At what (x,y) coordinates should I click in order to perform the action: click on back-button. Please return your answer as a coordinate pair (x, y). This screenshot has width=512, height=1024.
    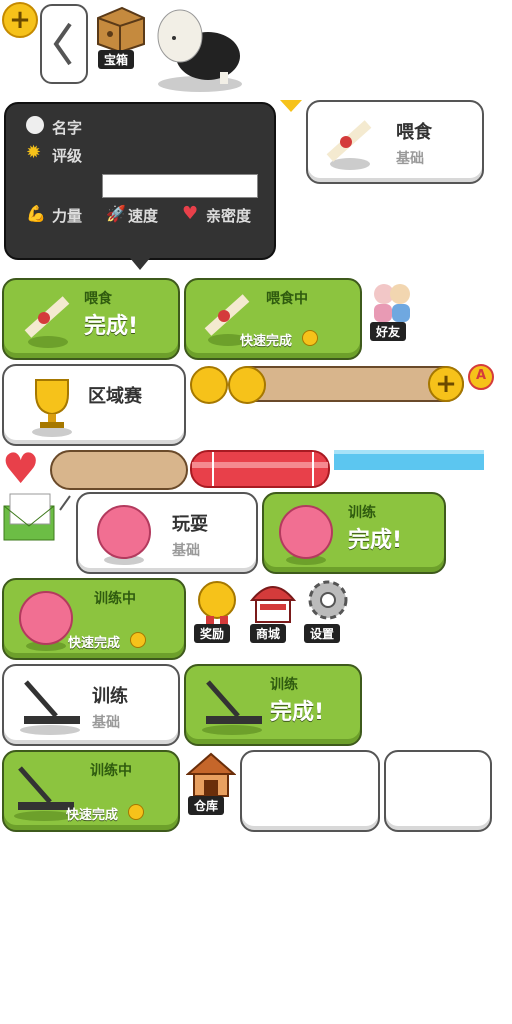
    Looking at the image, I should click on (64, 44).